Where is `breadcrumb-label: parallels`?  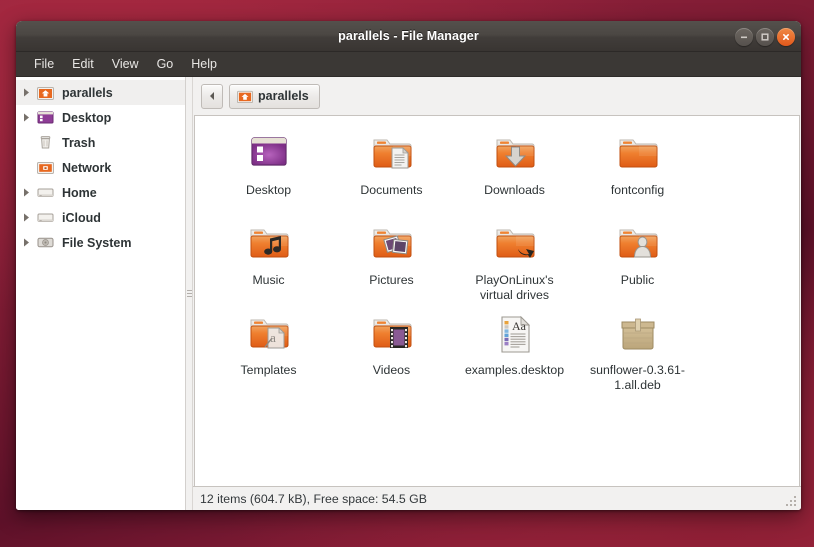
breadcrumb-label: parallels is located at coordinates (283, 96).